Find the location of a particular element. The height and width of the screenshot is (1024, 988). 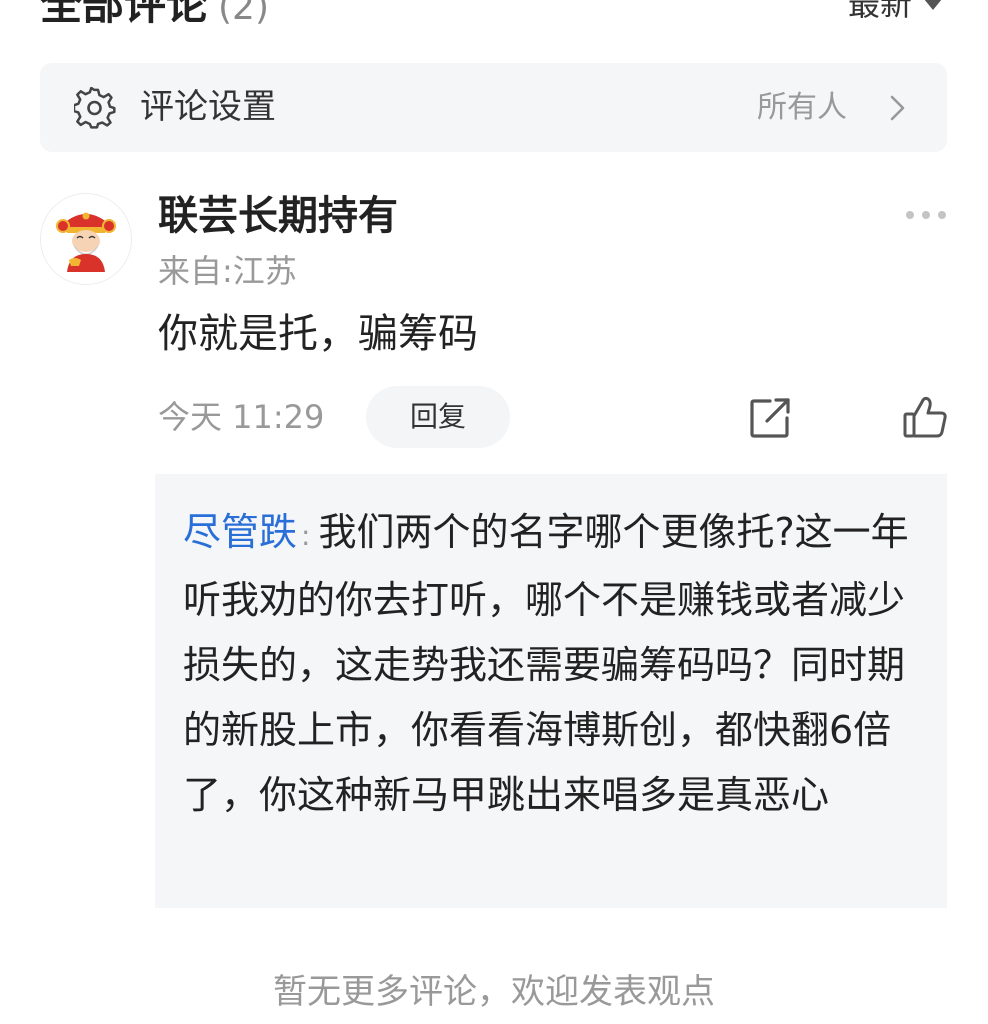

gear-icon is located at coordinates (95, 108).